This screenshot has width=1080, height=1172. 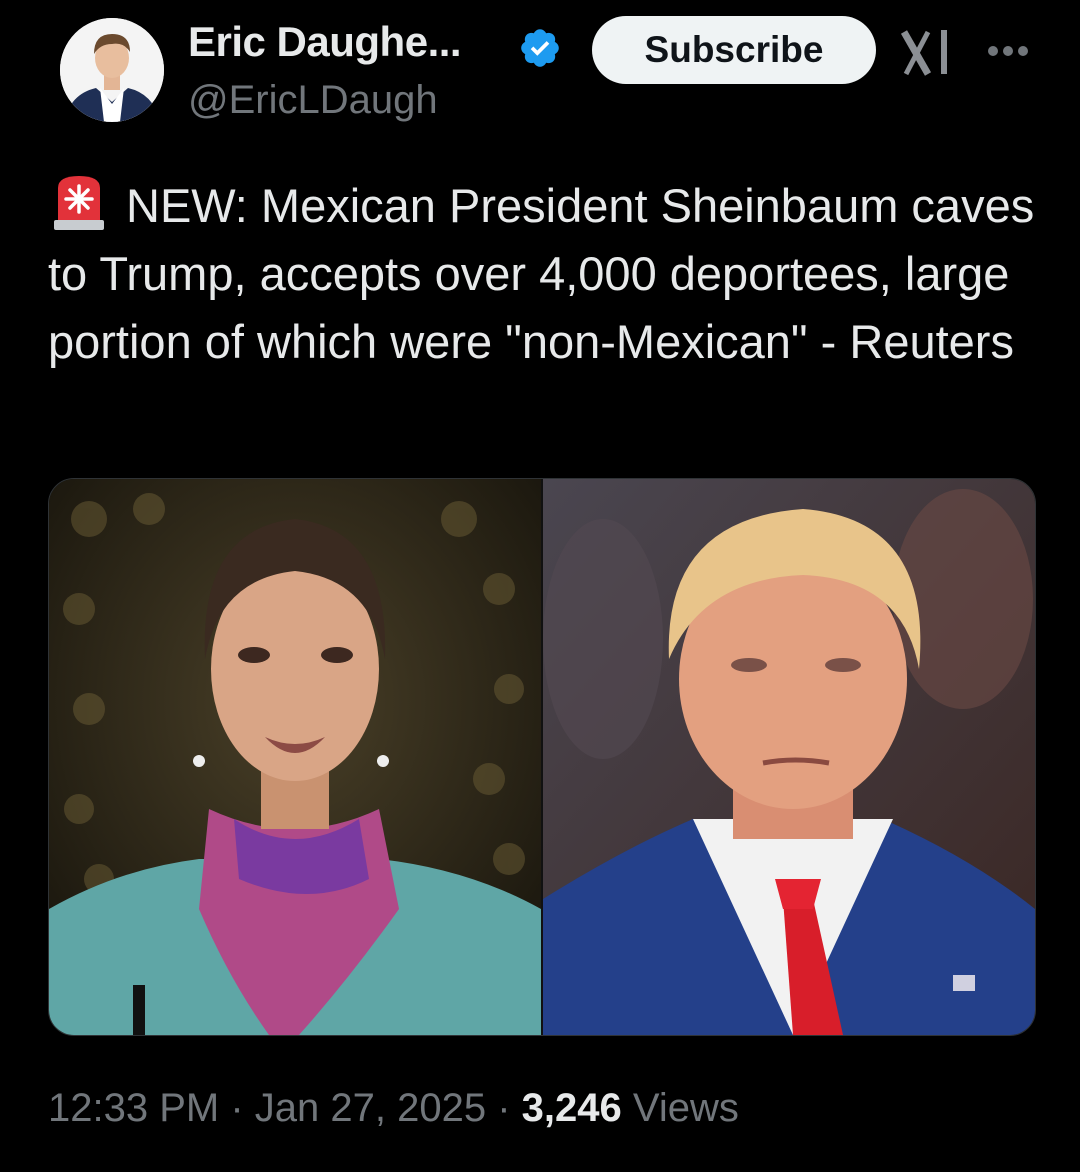 What do you see at coordinates (133, 1108) in the screenshot?
I see `tweet-time: 12:33 PM` at bounding box center [133, 1108].